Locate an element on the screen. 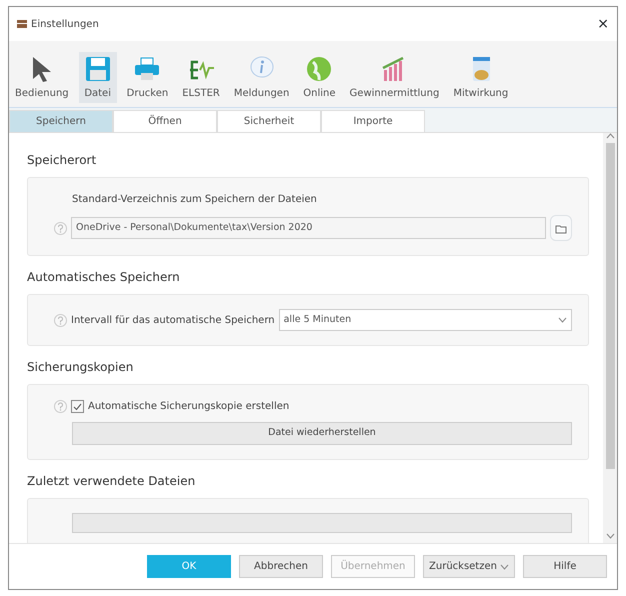 Image resolution: width=626 pixels, height=596 pixels. section-heading: Sicherungskopien is located at coordinates (80, 367).